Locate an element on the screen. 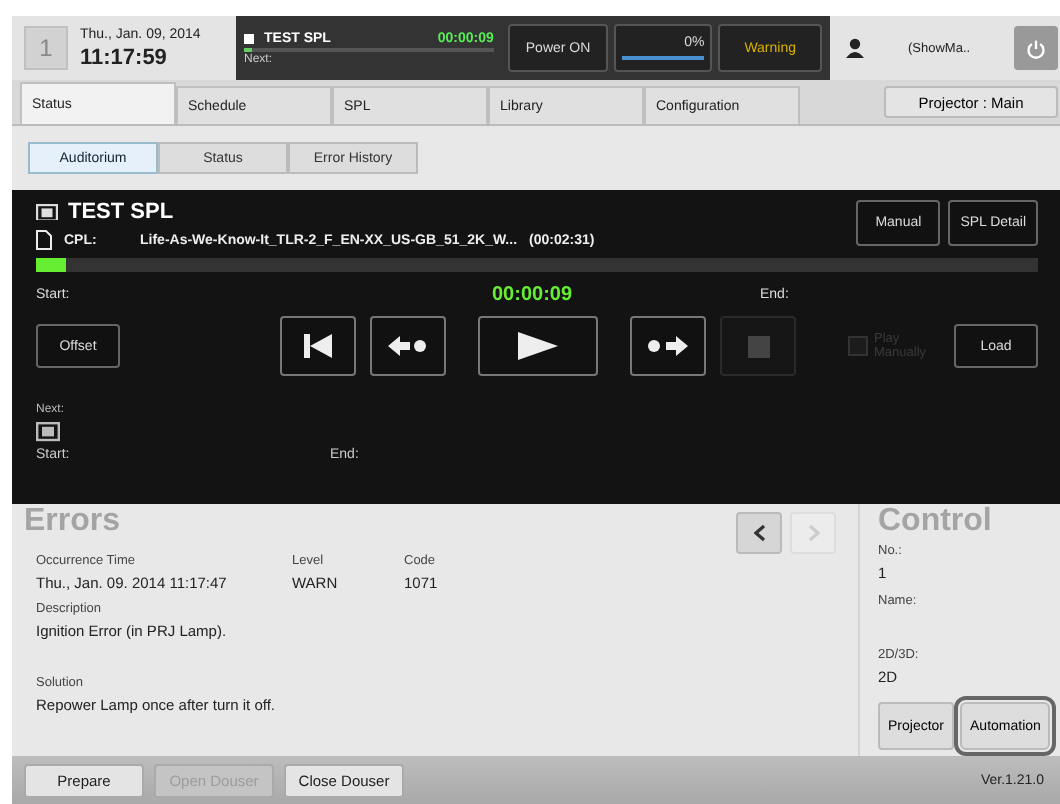  user-icon is located at coordinates (855, 48).